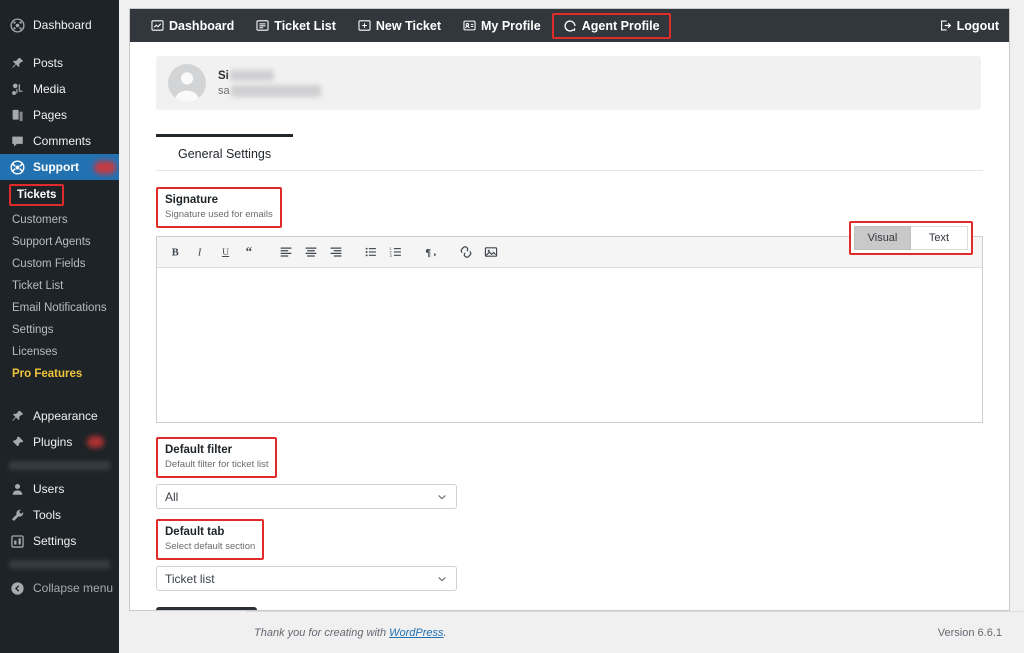  I want to click on tab-general-settings: General Settings, so click(225, 152).